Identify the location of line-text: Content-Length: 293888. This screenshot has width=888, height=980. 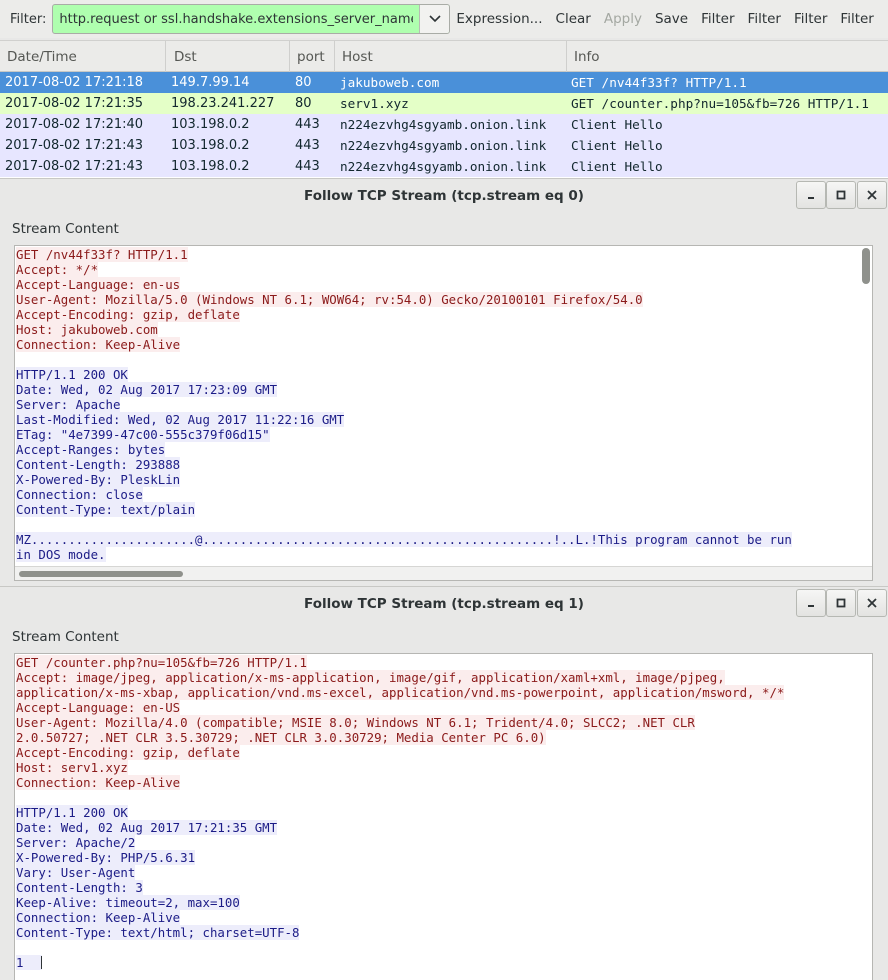
(98, 464).